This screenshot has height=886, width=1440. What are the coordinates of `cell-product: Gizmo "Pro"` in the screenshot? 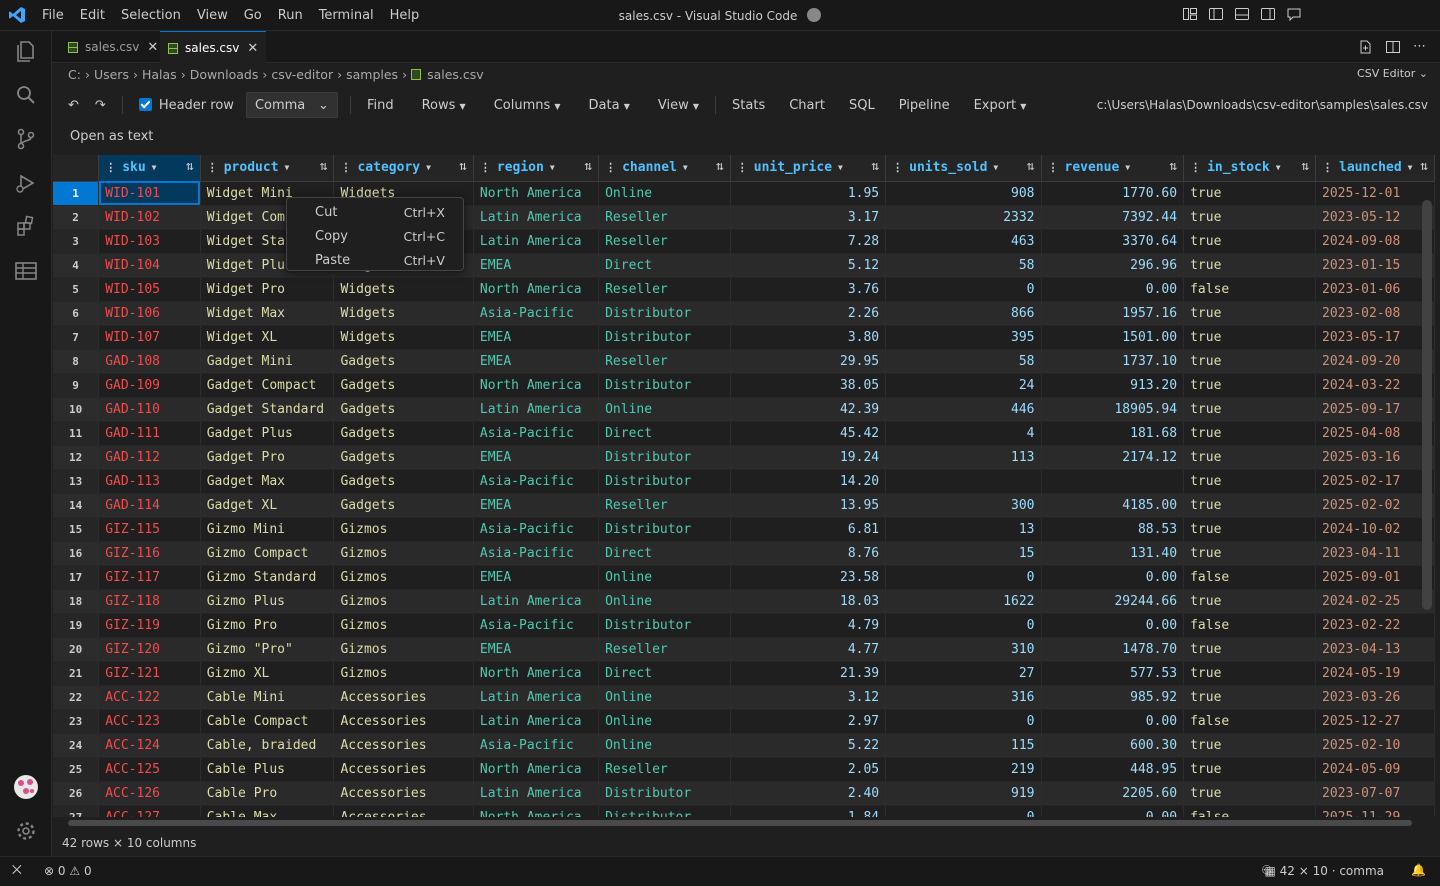 It's located at (267, 649).